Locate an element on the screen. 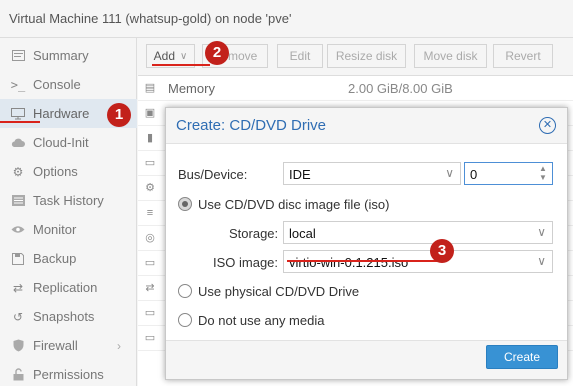 This screenshot has width=573, height=386. create-button-label: Create is located at coordinates (522, 357).